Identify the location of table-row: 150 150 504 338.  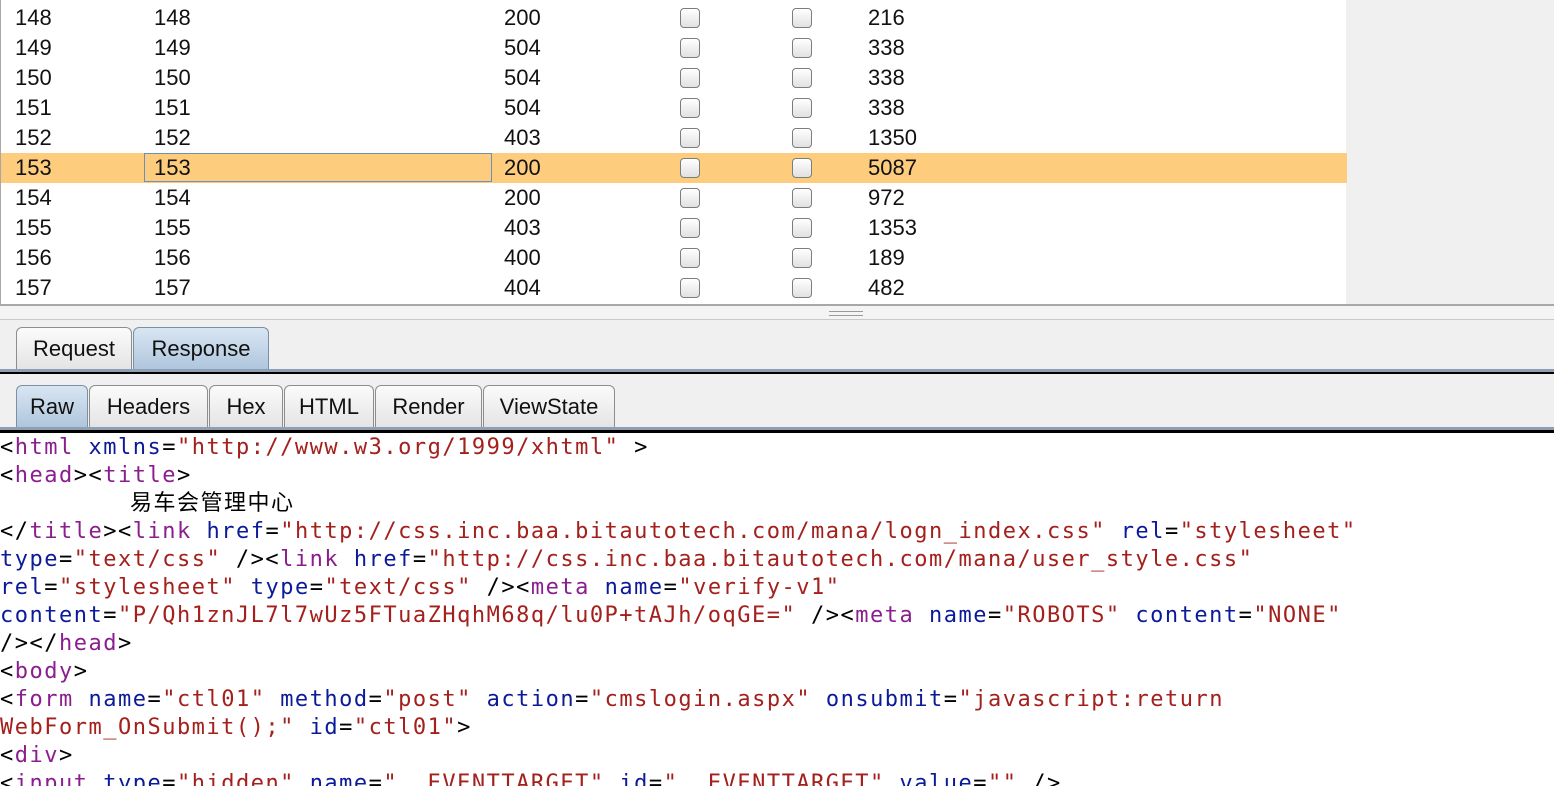
(674, 78).